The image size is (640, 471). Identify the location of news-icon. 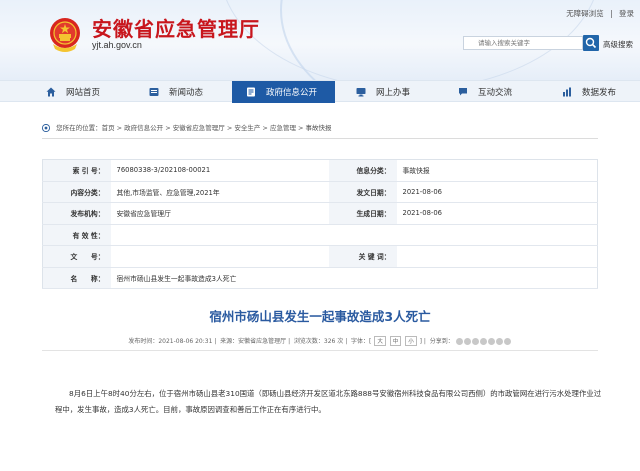
(154, 92).